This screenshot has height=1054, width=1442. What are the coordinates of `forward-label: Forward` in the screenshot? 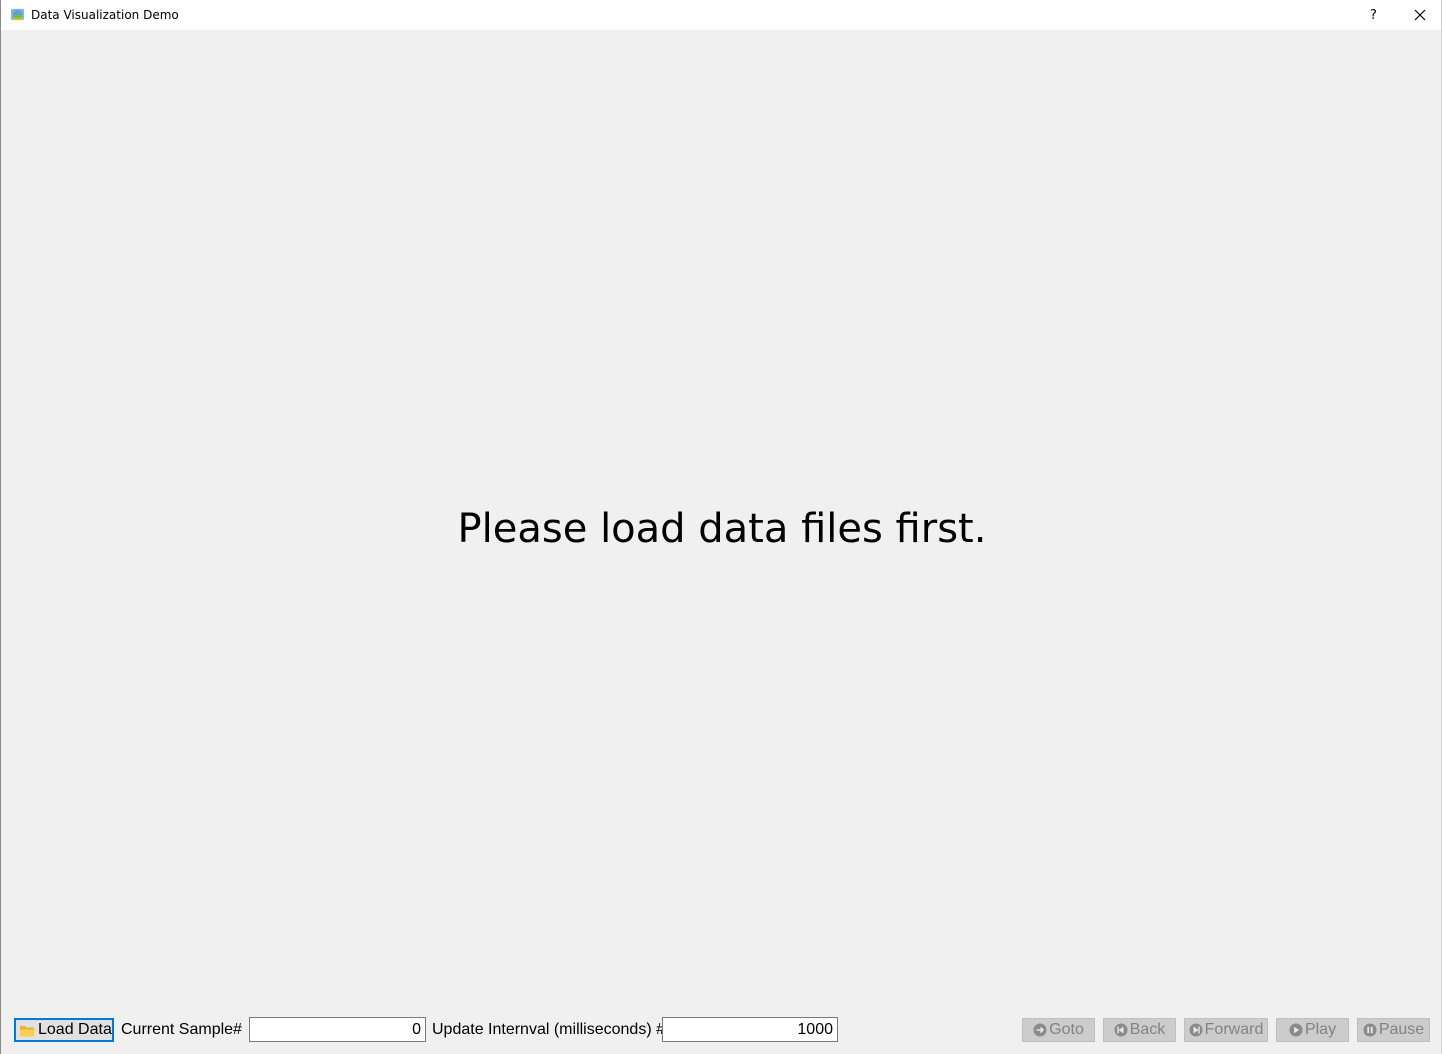 It's located at (1234, 1029).